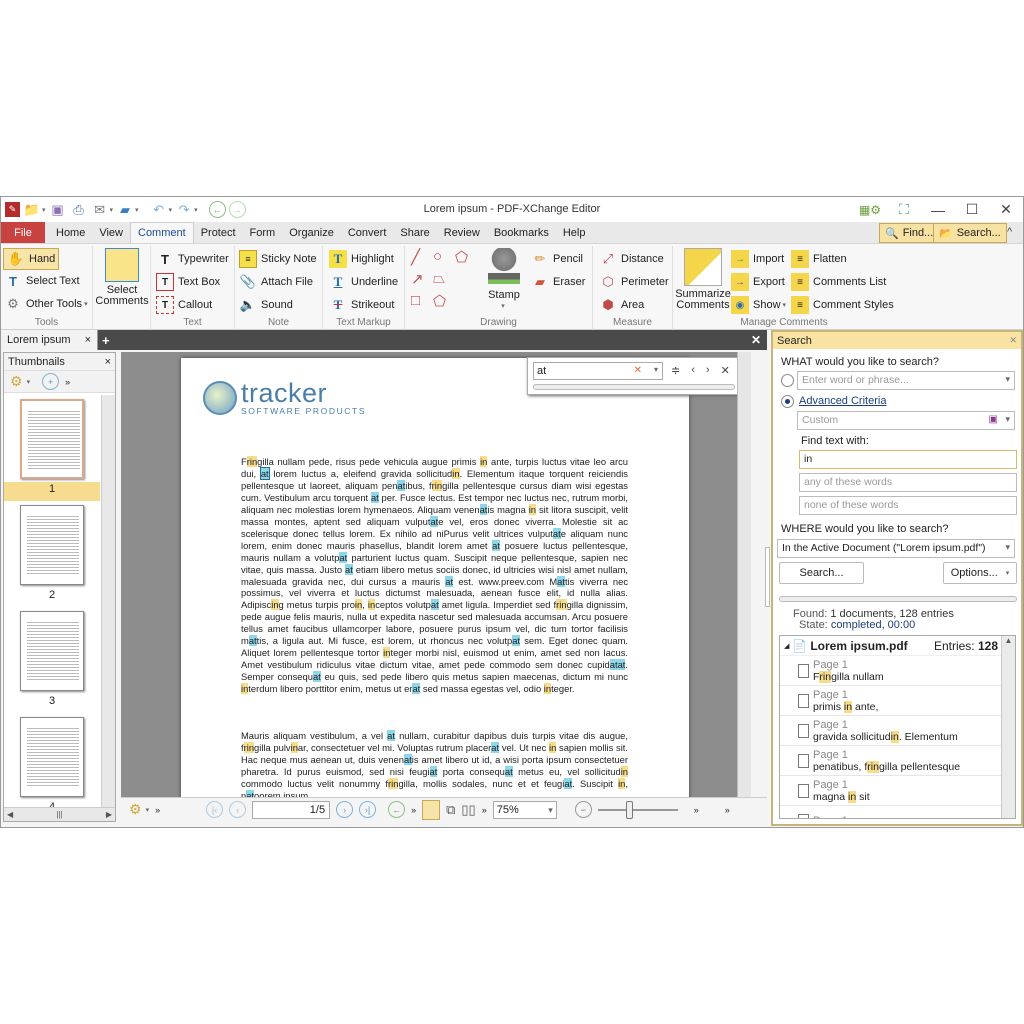  Describe the element at coordinates (638, 370) in the screenshot. I see `clear-find-icon: ✕` at that location.